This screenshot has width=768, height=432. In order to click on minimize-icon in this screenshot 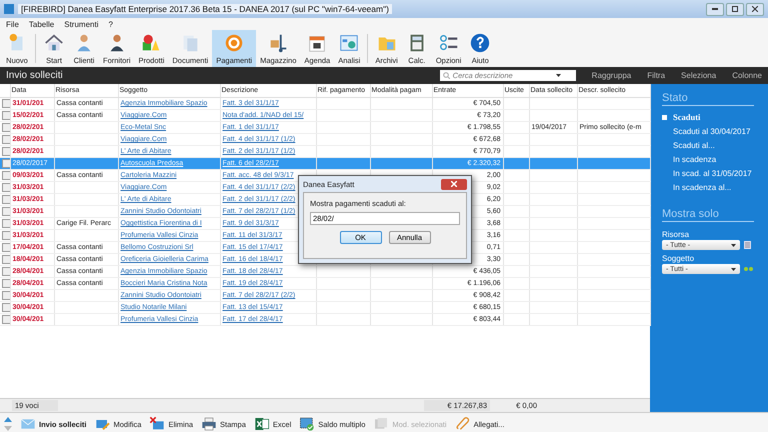, I will do `click(715, 9)`.